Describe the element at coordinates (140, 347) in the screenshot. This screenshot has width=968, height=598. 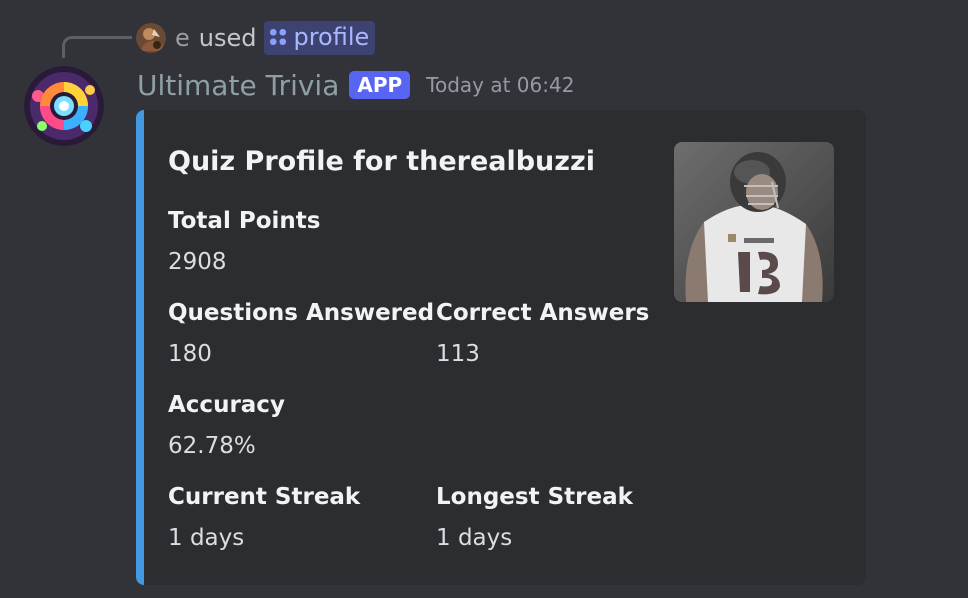
I see `embed-accent-bar` at that location.